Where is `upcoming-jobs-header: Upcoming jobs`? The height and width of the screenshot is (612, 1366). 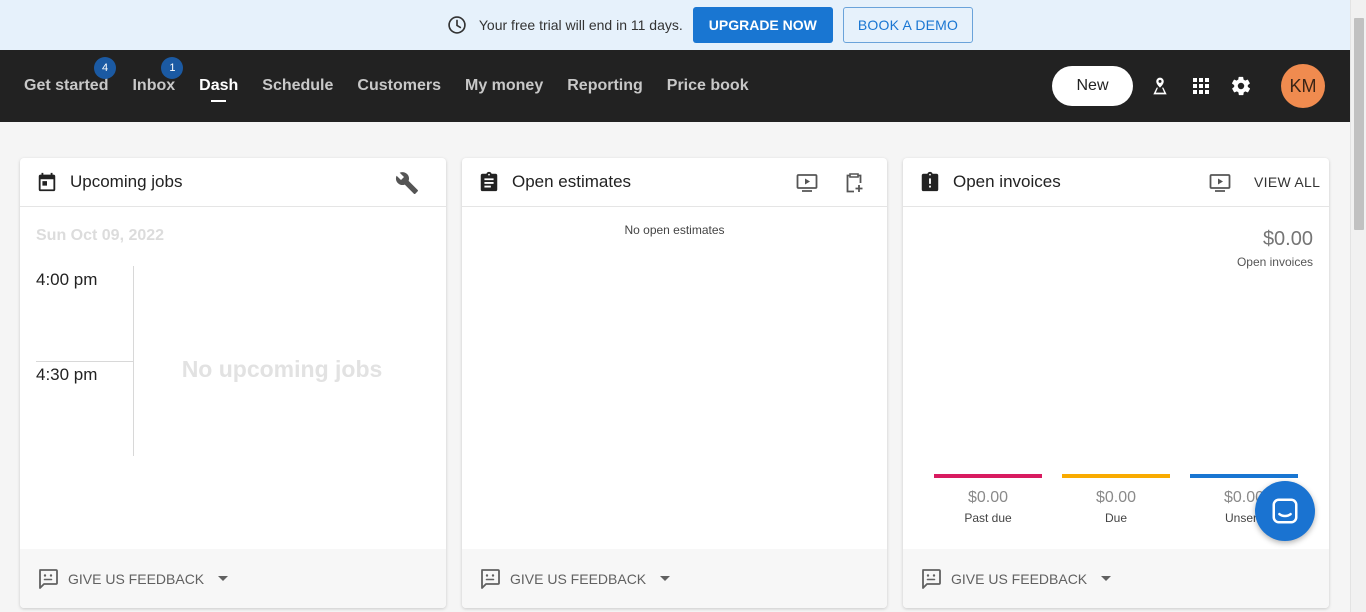
upcoming-jobs-header: Upcoming jobs is located at coordinates (233, 182).